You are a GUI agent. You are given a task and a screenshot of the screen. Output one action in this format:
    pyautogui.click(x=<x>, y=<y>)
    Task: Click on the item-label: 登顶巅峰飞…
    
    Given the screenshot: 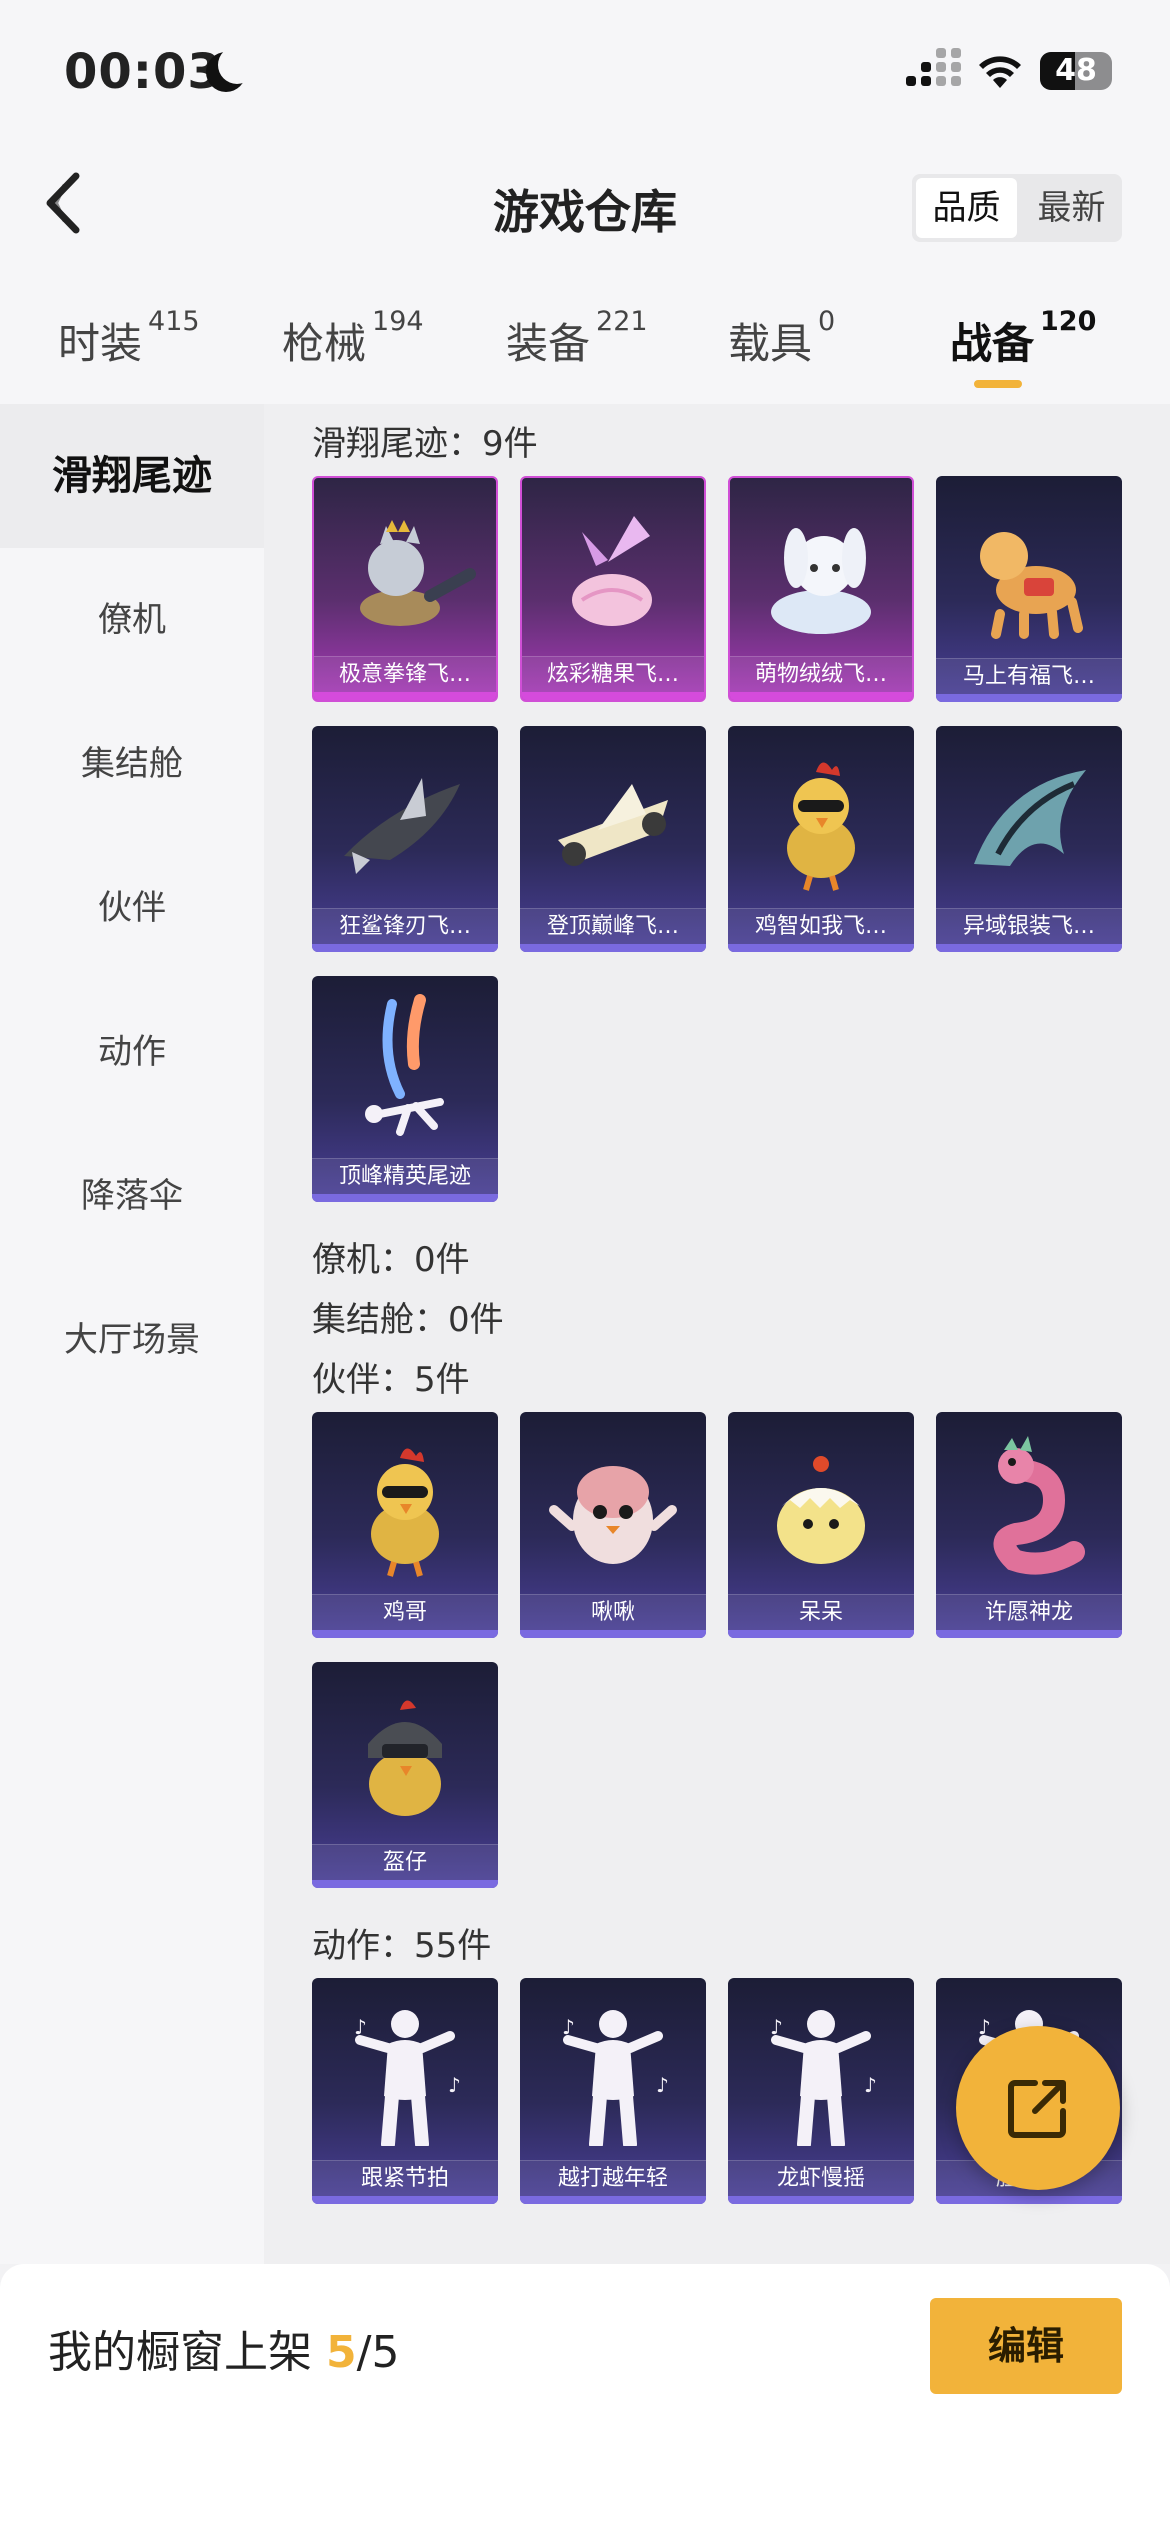 What is the action you would take?
    pyautogui.click(x=613, y=926)
    